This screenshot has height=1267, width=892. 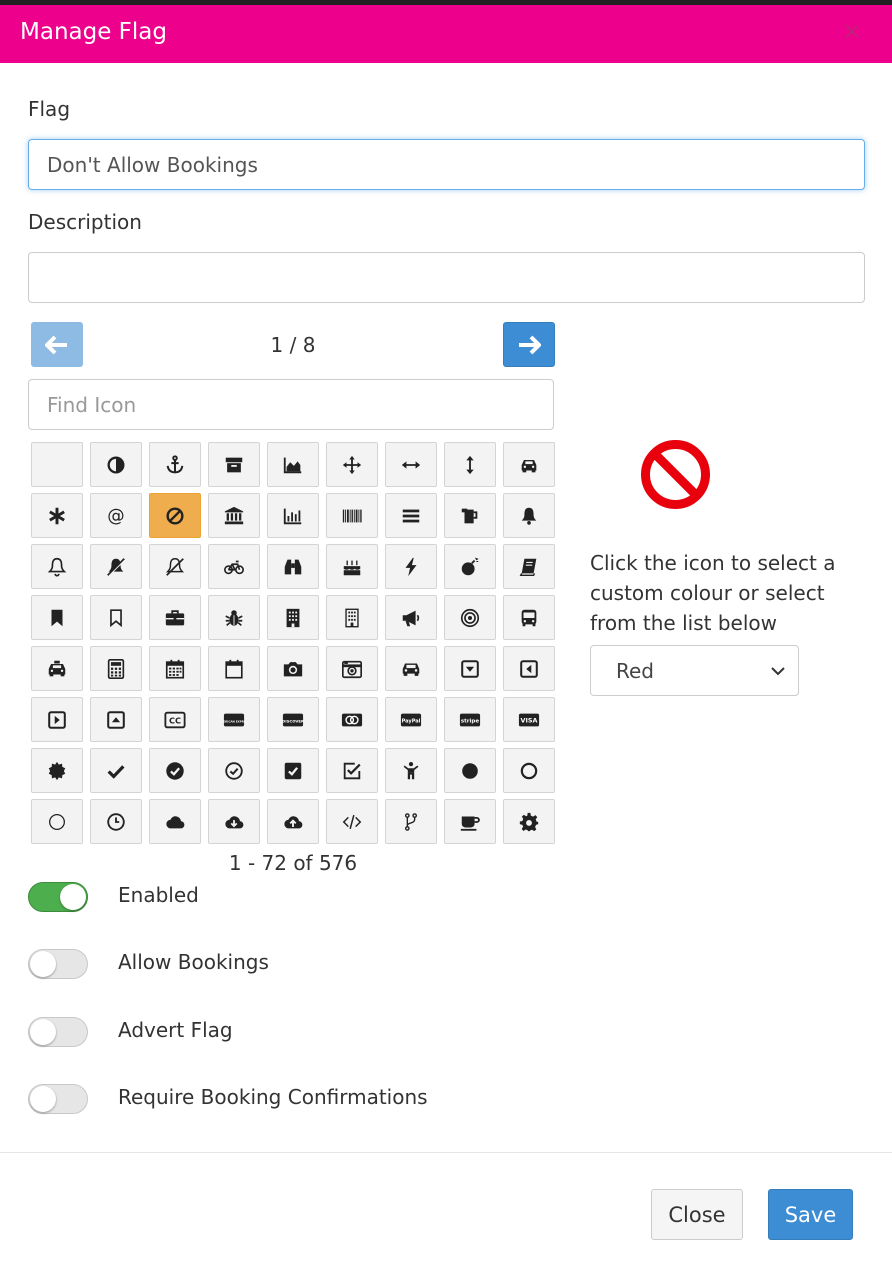 What do you see at coordinates (529, 719) in the screenshot?
I see `icon-cell: VISA` at bounding box center [529, 719].